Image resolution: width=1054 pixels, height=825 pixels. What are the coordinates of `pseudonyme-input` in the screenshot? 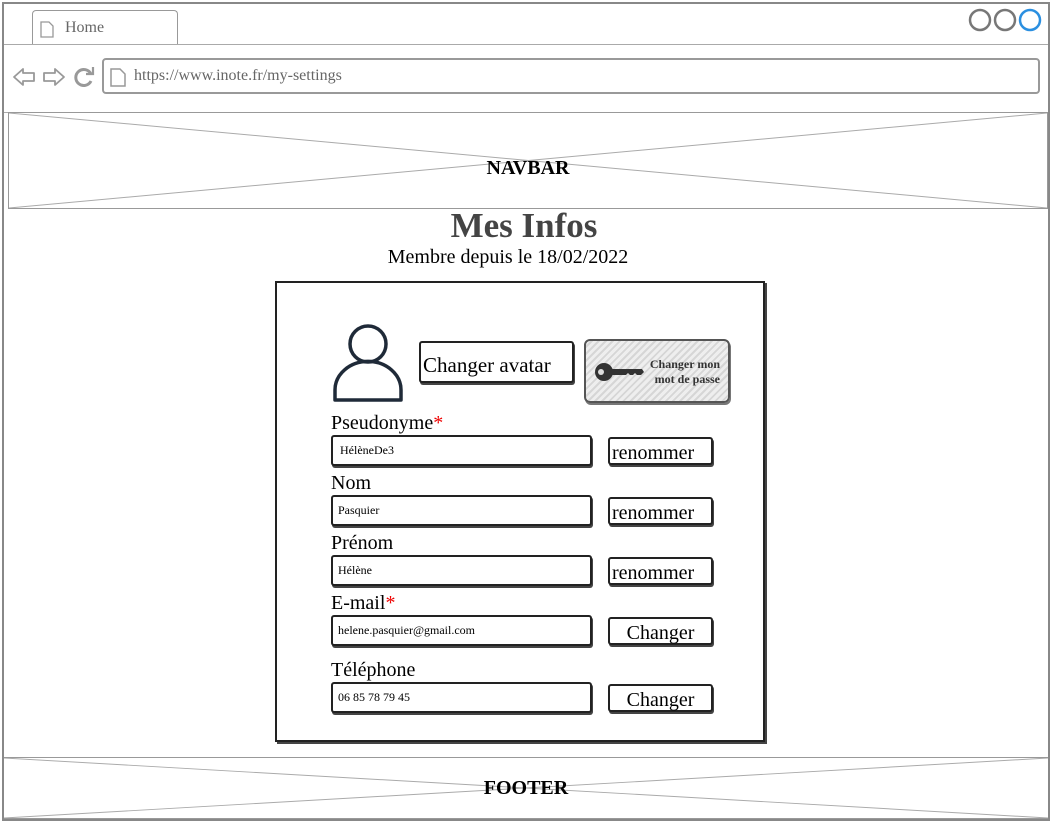 It's located at (461, 450).